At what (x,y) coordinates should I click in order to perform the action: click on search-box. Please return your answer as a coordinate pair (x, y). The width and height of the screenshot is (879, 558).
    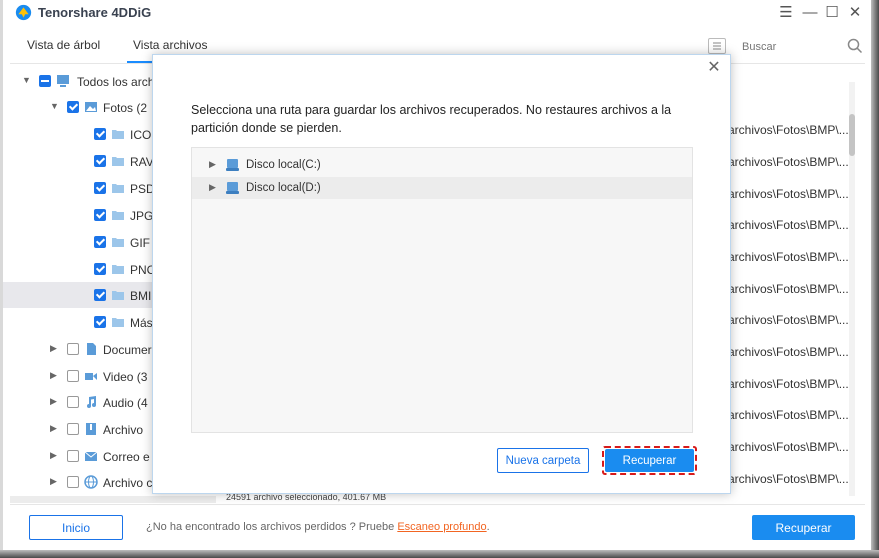
    Looking at the image, I should click on (804, 47).